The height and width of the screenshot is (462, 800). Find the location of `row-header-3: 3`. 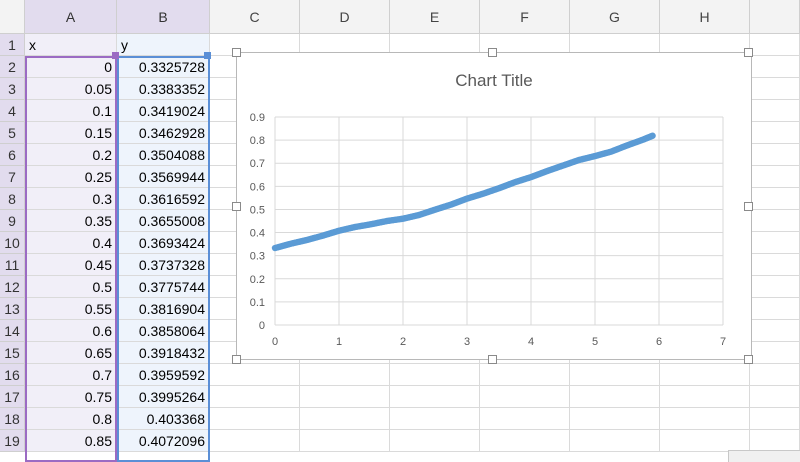

row-header-3: 3 is located at coordinates (12, 89).